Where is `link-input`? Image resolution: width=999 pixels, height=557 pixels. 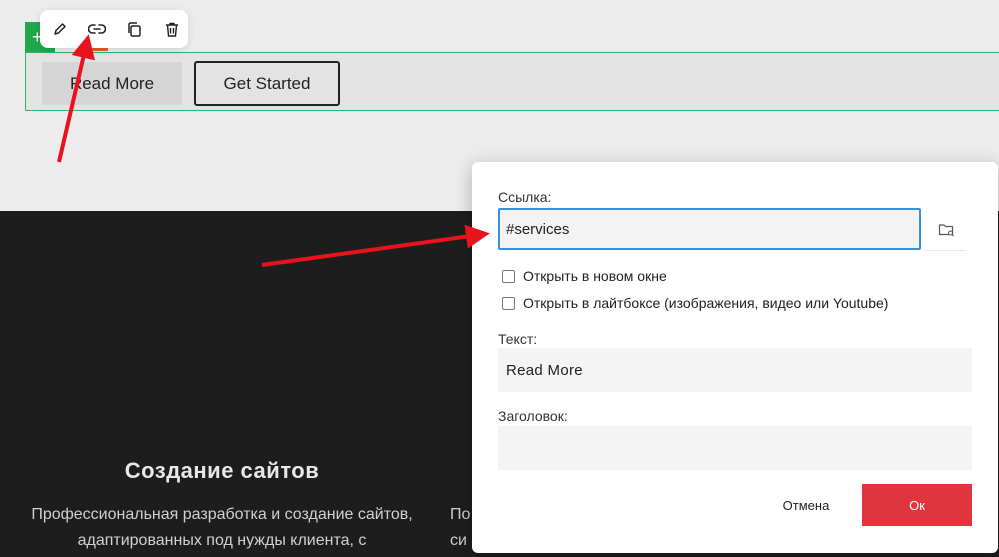 link-input is located at coordinates (709, 229).